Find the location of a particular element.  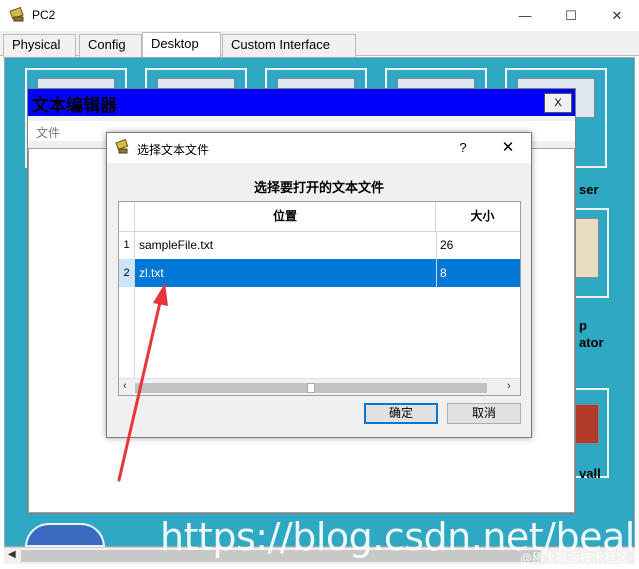

tab-desktop: Desktop is located at coordinates (181, 44).